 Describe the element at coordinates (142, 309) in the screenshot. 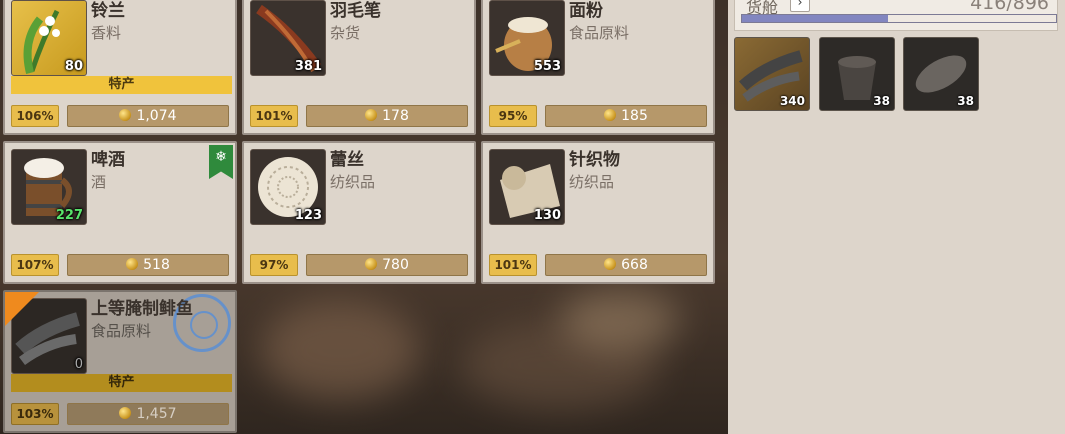

I see `item-name: 上等腌制鲱鱼` at that location.